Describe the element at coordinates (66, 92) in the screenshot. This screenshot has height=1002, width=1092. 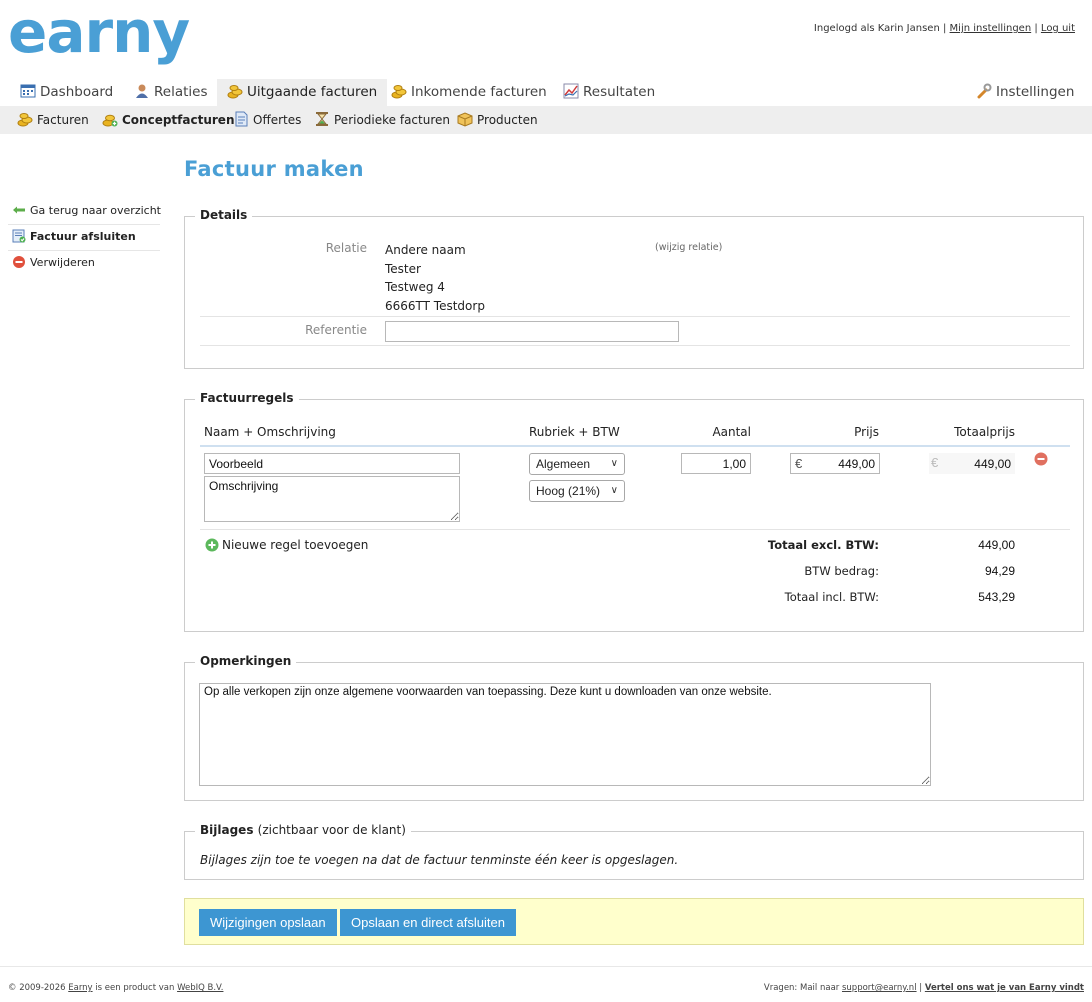
I see `tab-dashboard: Dashboard` at that location.